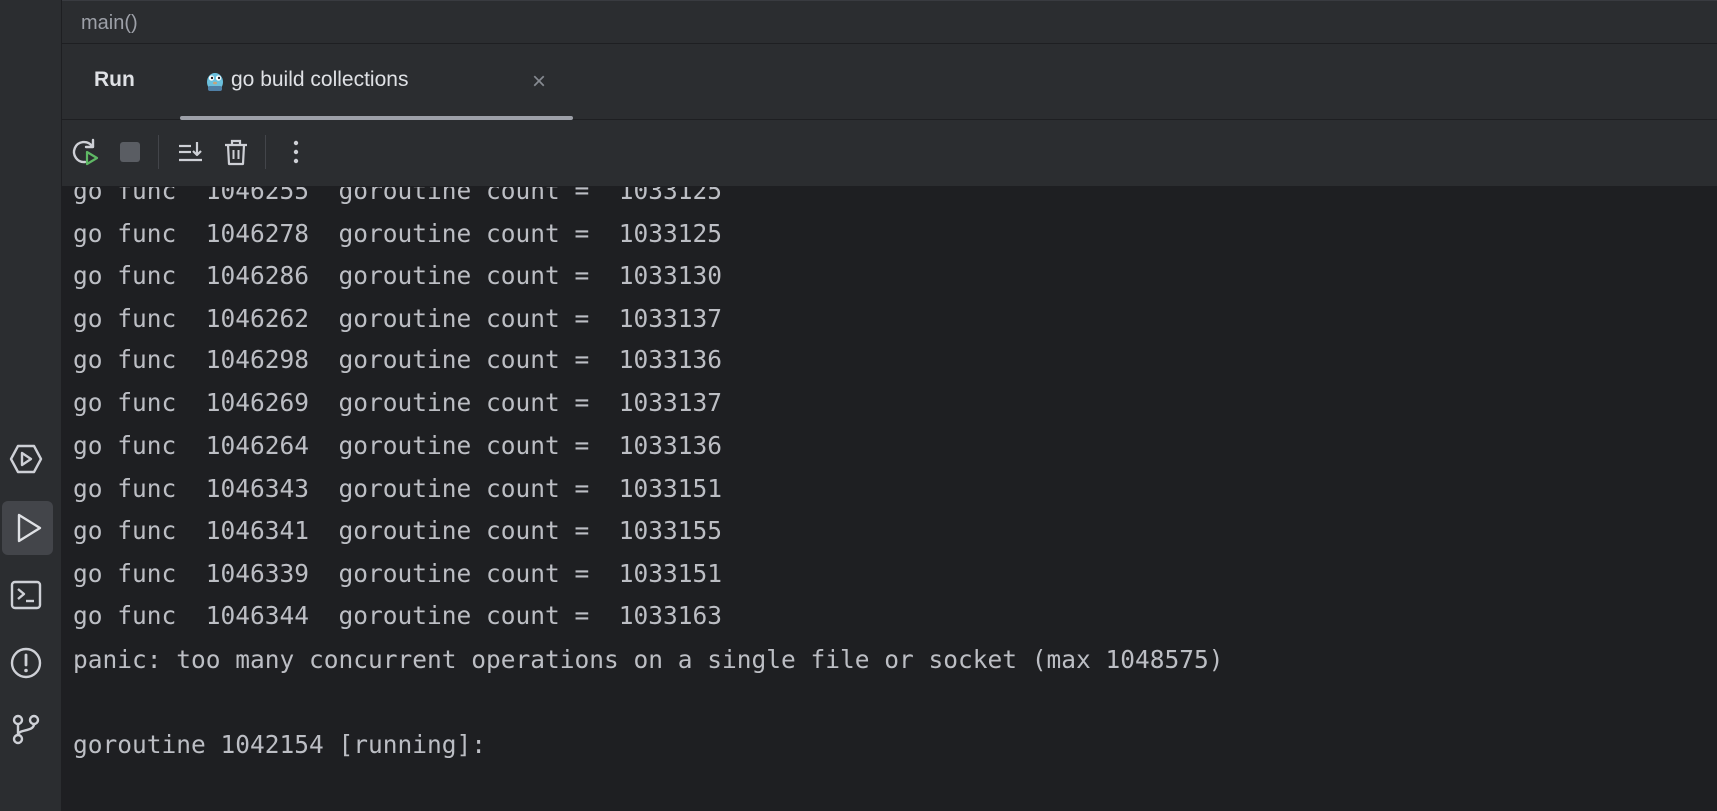 The width and height of the screenshot is (1717, 811). I want to click on clear-all-icon, so click(236, 152).